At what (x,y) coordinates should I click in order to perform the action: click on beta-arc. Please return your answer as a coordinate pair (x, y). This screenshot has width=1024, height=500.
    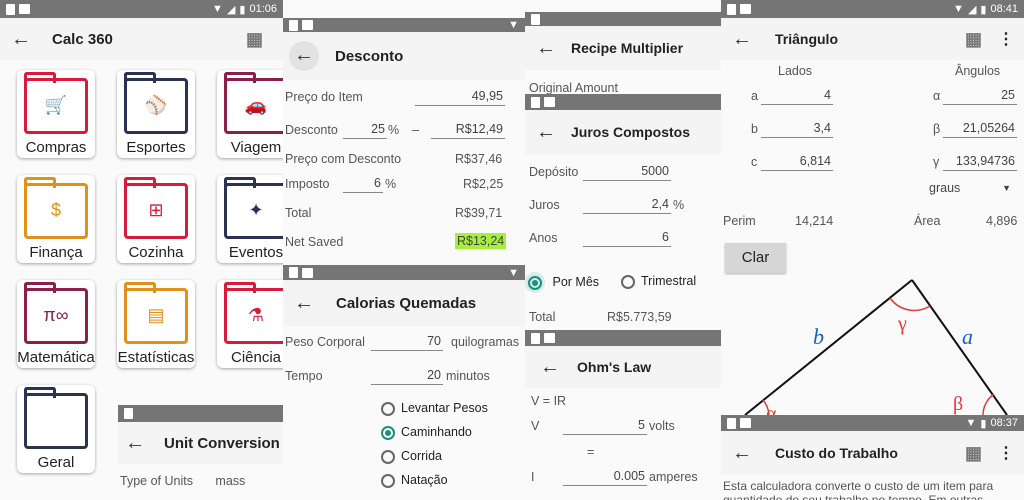
    Looking at the image, I should click on (988, 404).